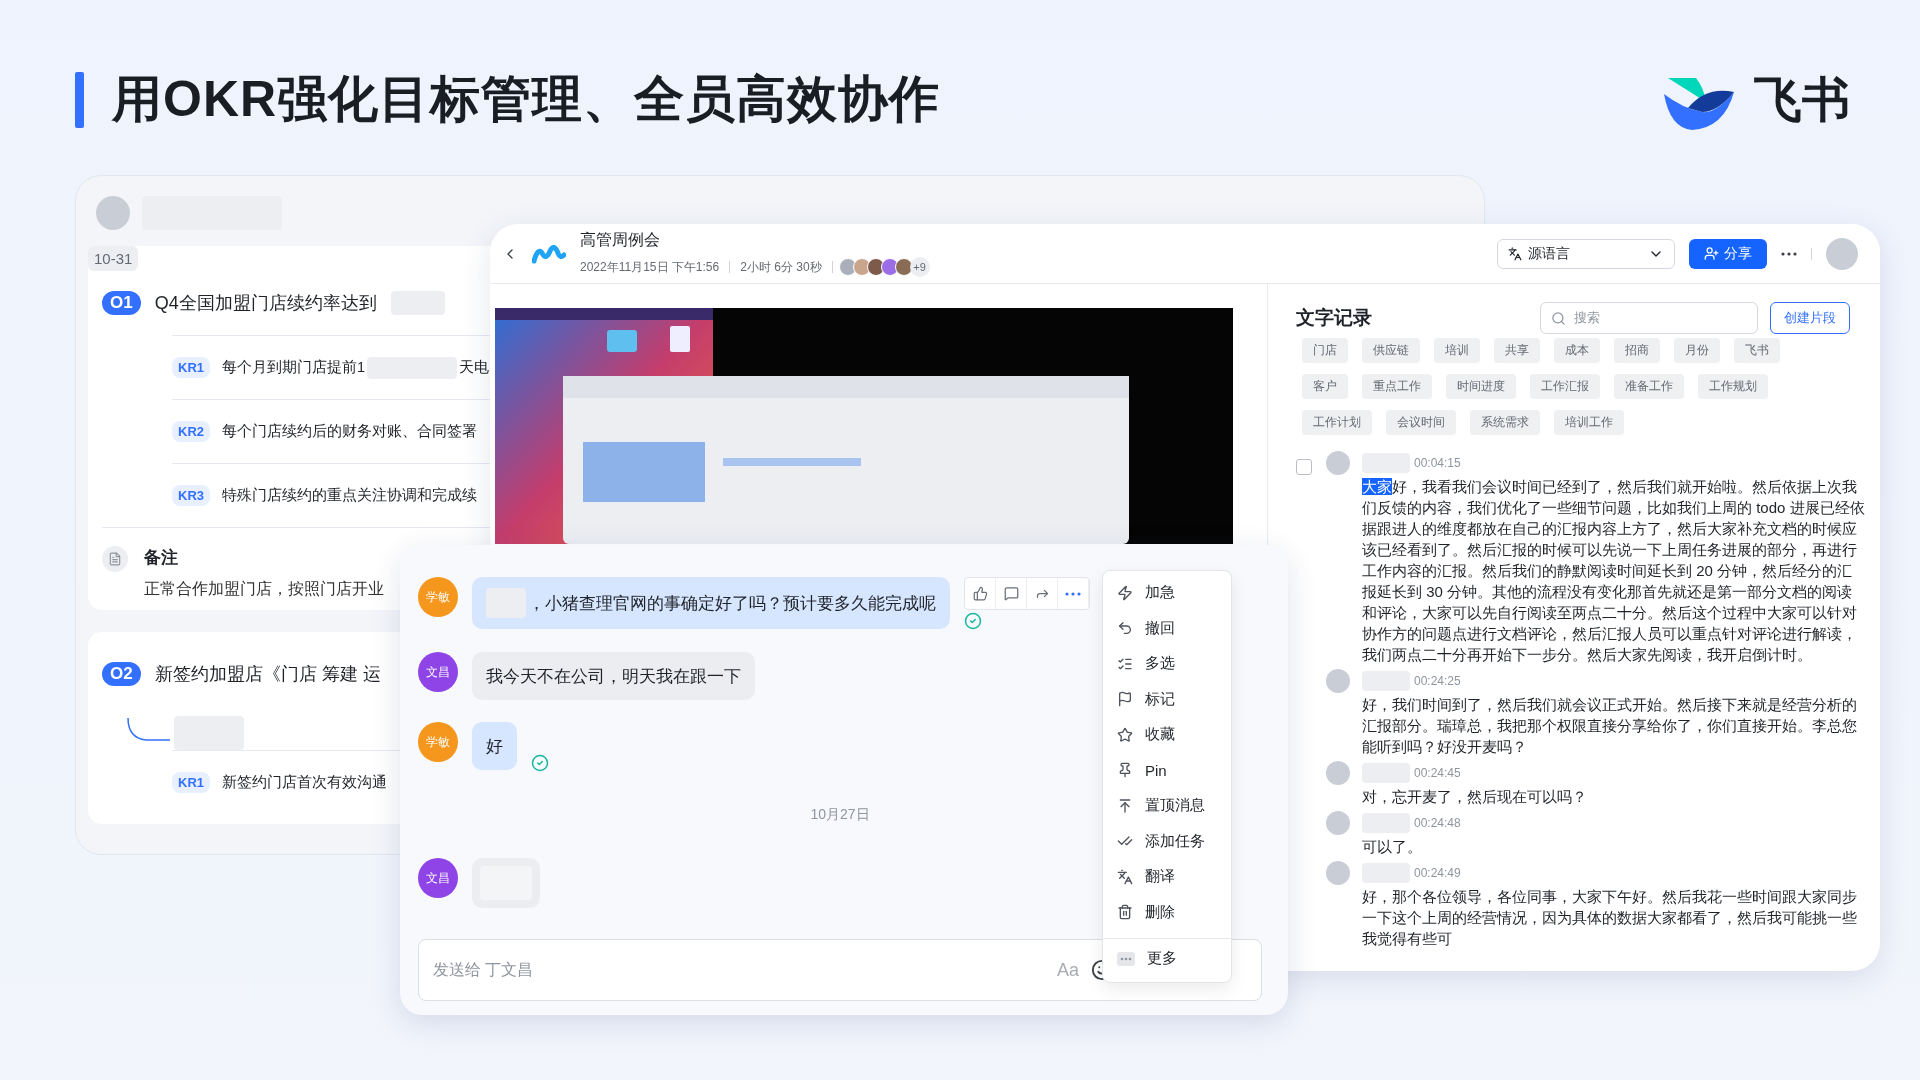 Image resolution: width=1920 pixels, height=1080 pixels. I want to click on menu-item-label: 置顶消息, so click(1175, 806).